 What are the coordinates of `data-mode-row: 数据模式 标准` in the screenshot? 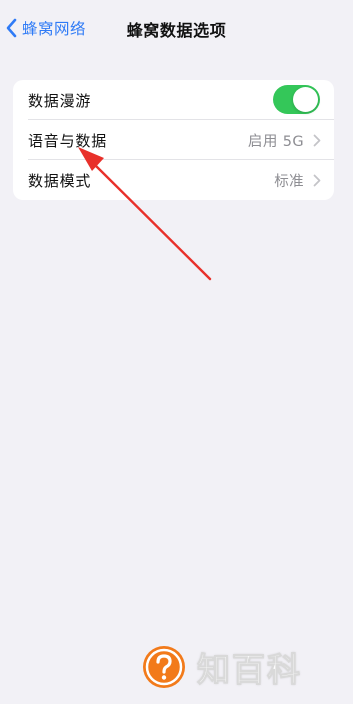 It's located at (173, 180).